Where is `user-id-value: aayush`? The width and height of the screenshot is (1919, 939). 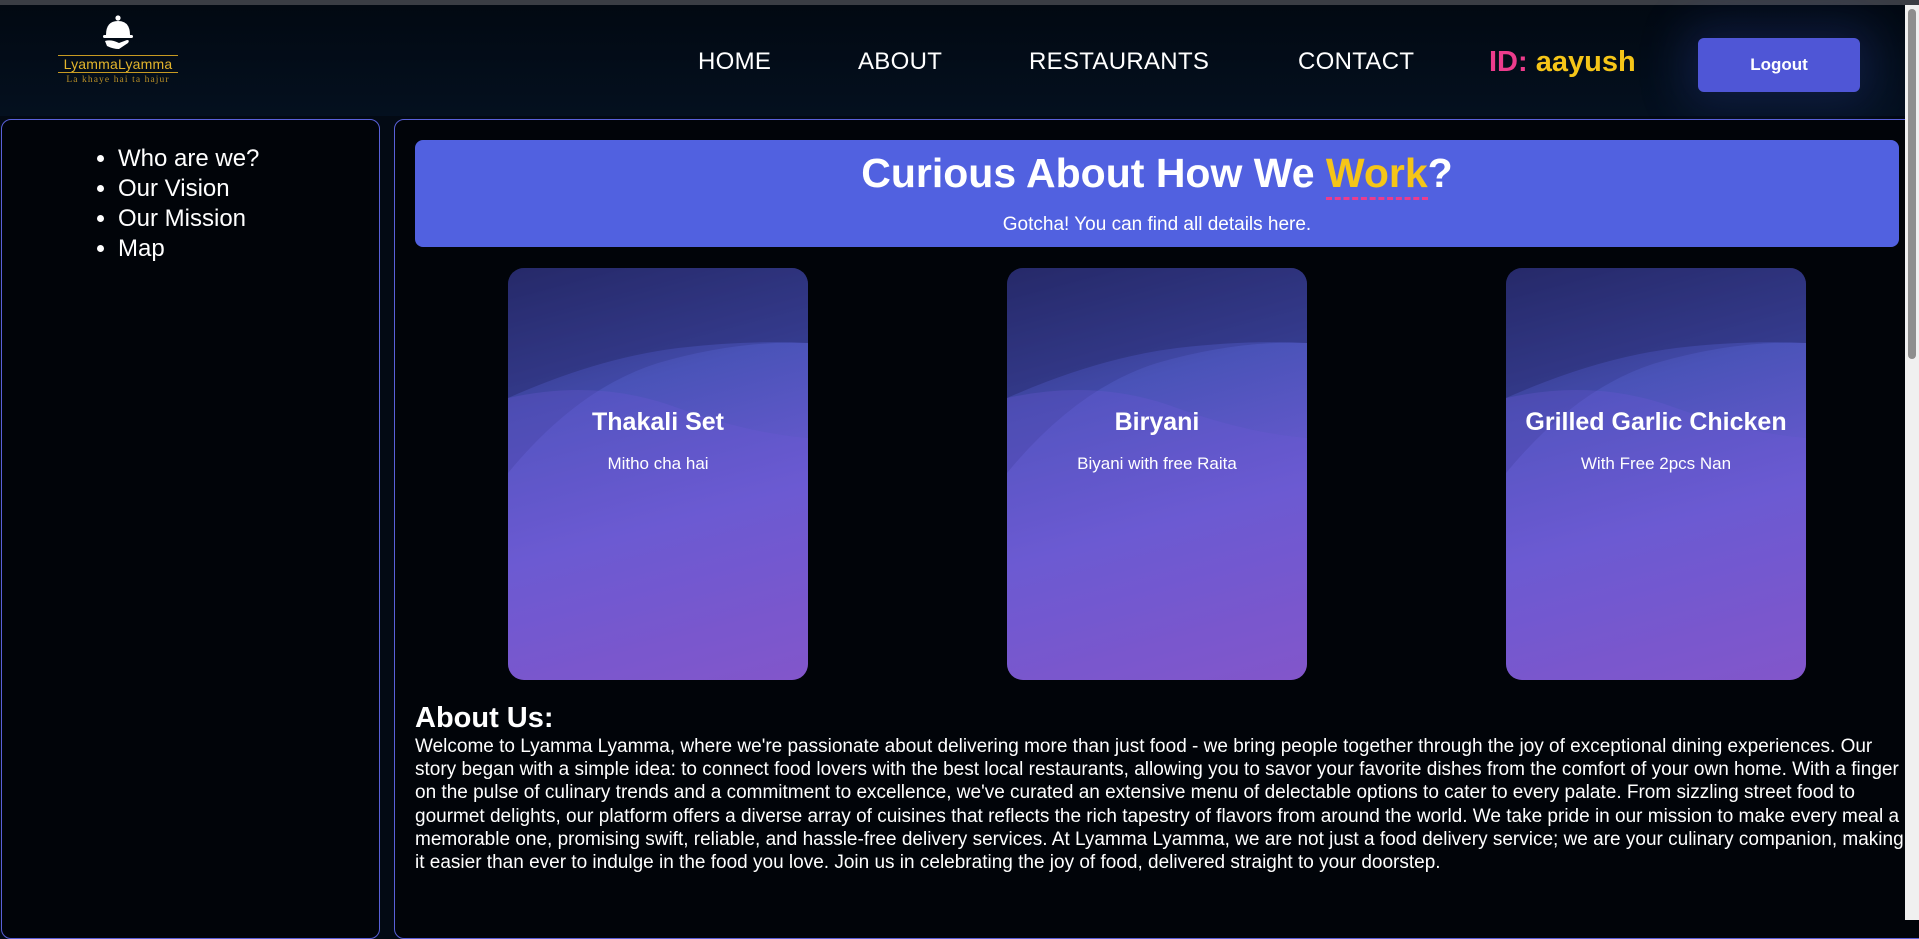
user-id-value: aayush is located at coordinates (1585, 62).